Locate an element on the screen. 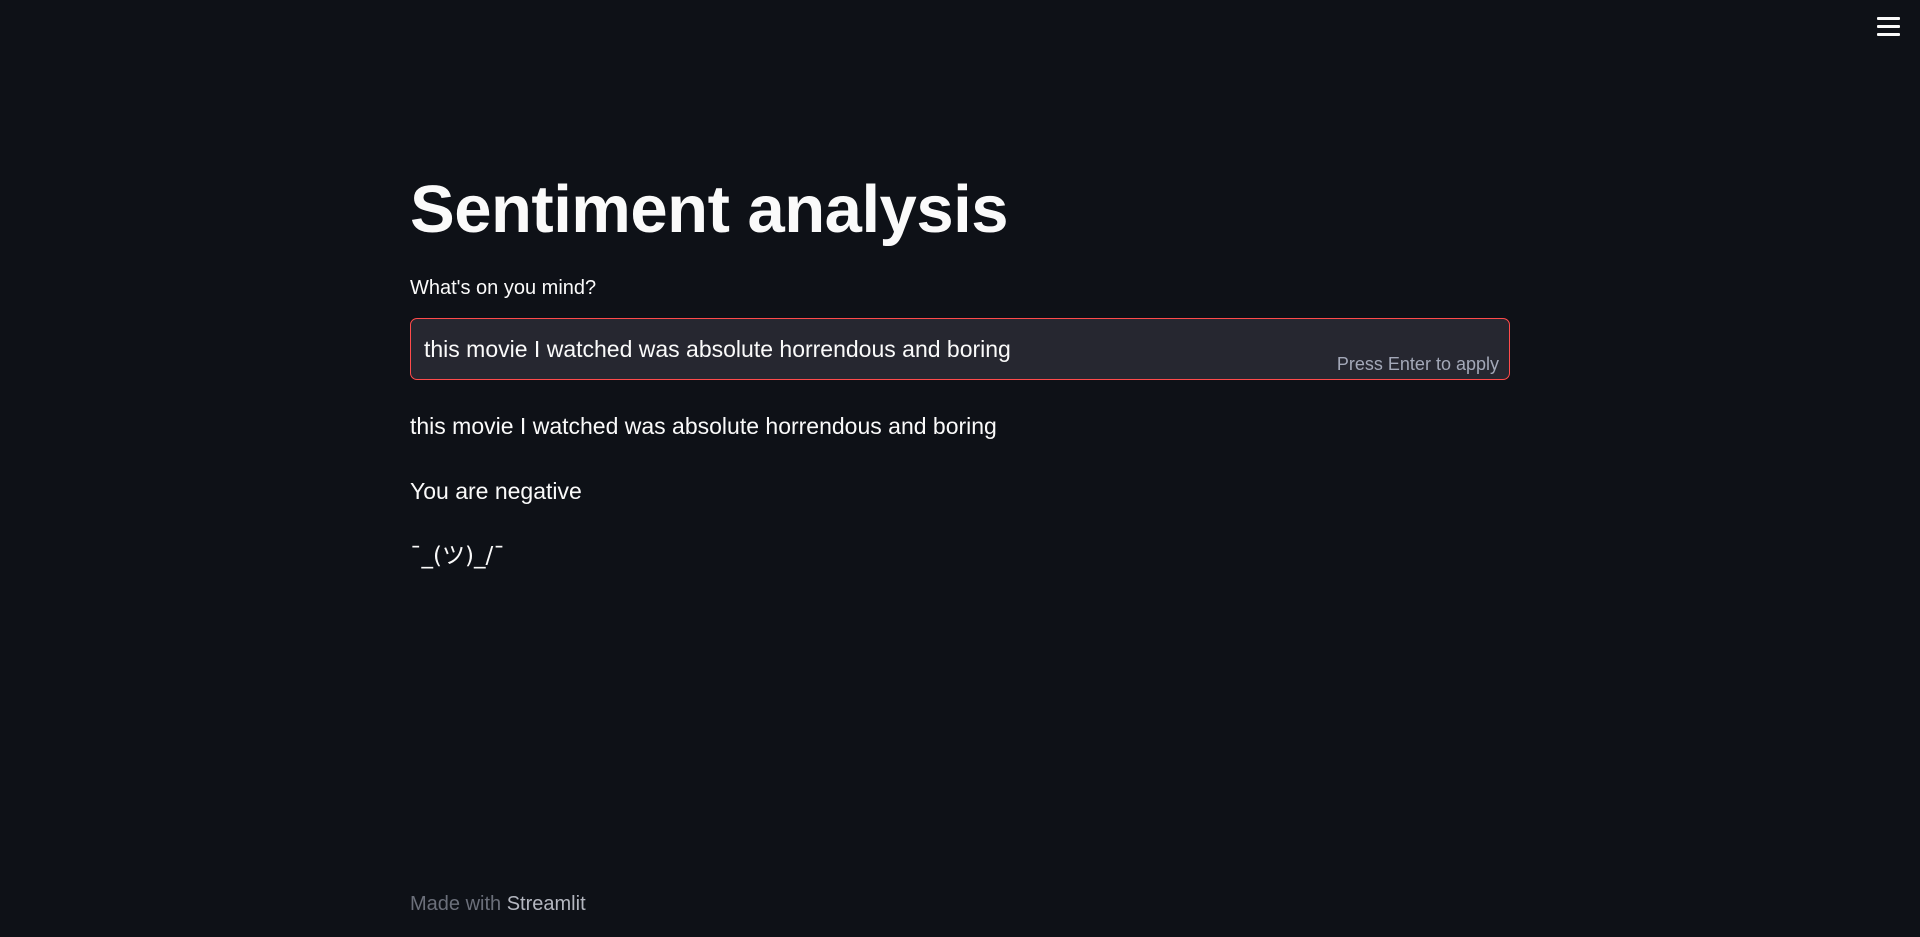 This screenshot has height=937, width=1920. input-label: What's on you mind? is located at coordinates (503, 288).